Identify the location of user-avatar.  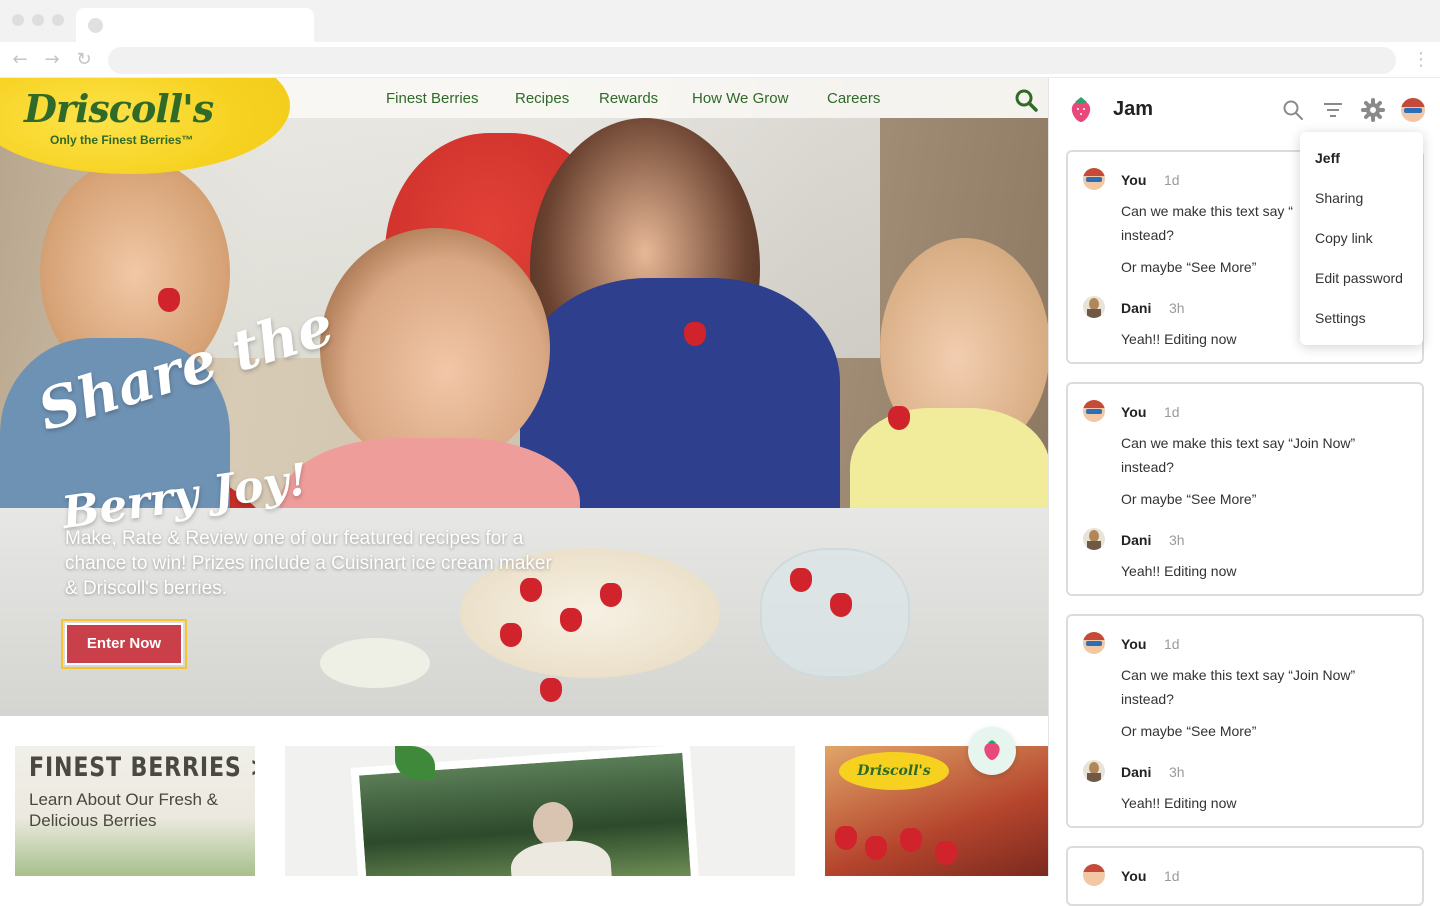
(1413, 110).